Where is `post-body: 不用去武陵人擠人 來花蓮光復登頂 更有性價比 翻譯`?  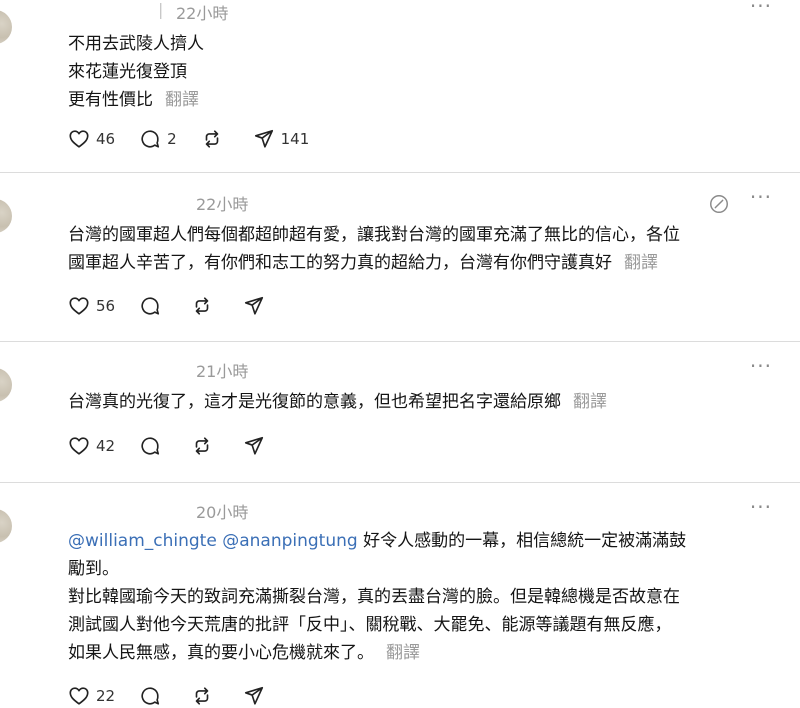
post-body: 不用去武陵人擠人 來花蓮光復登頂 更有性價比 翻譯 is located at coordinates (136, 72).